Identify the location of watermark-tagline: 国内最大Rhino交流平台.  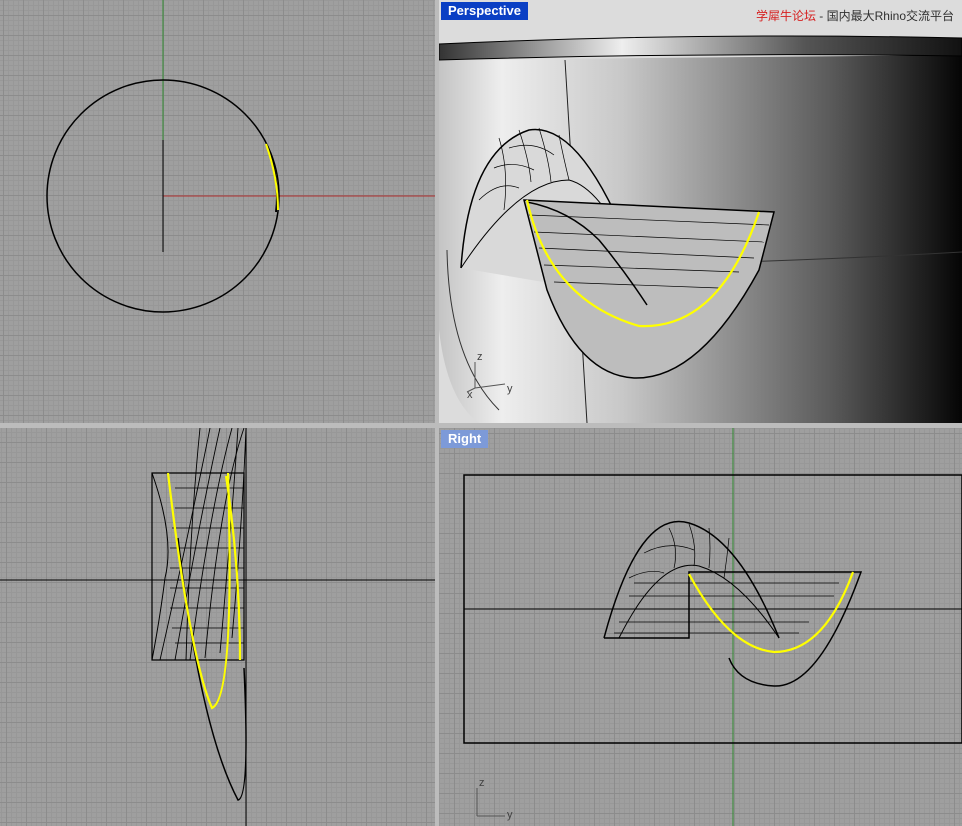
(890, 16).